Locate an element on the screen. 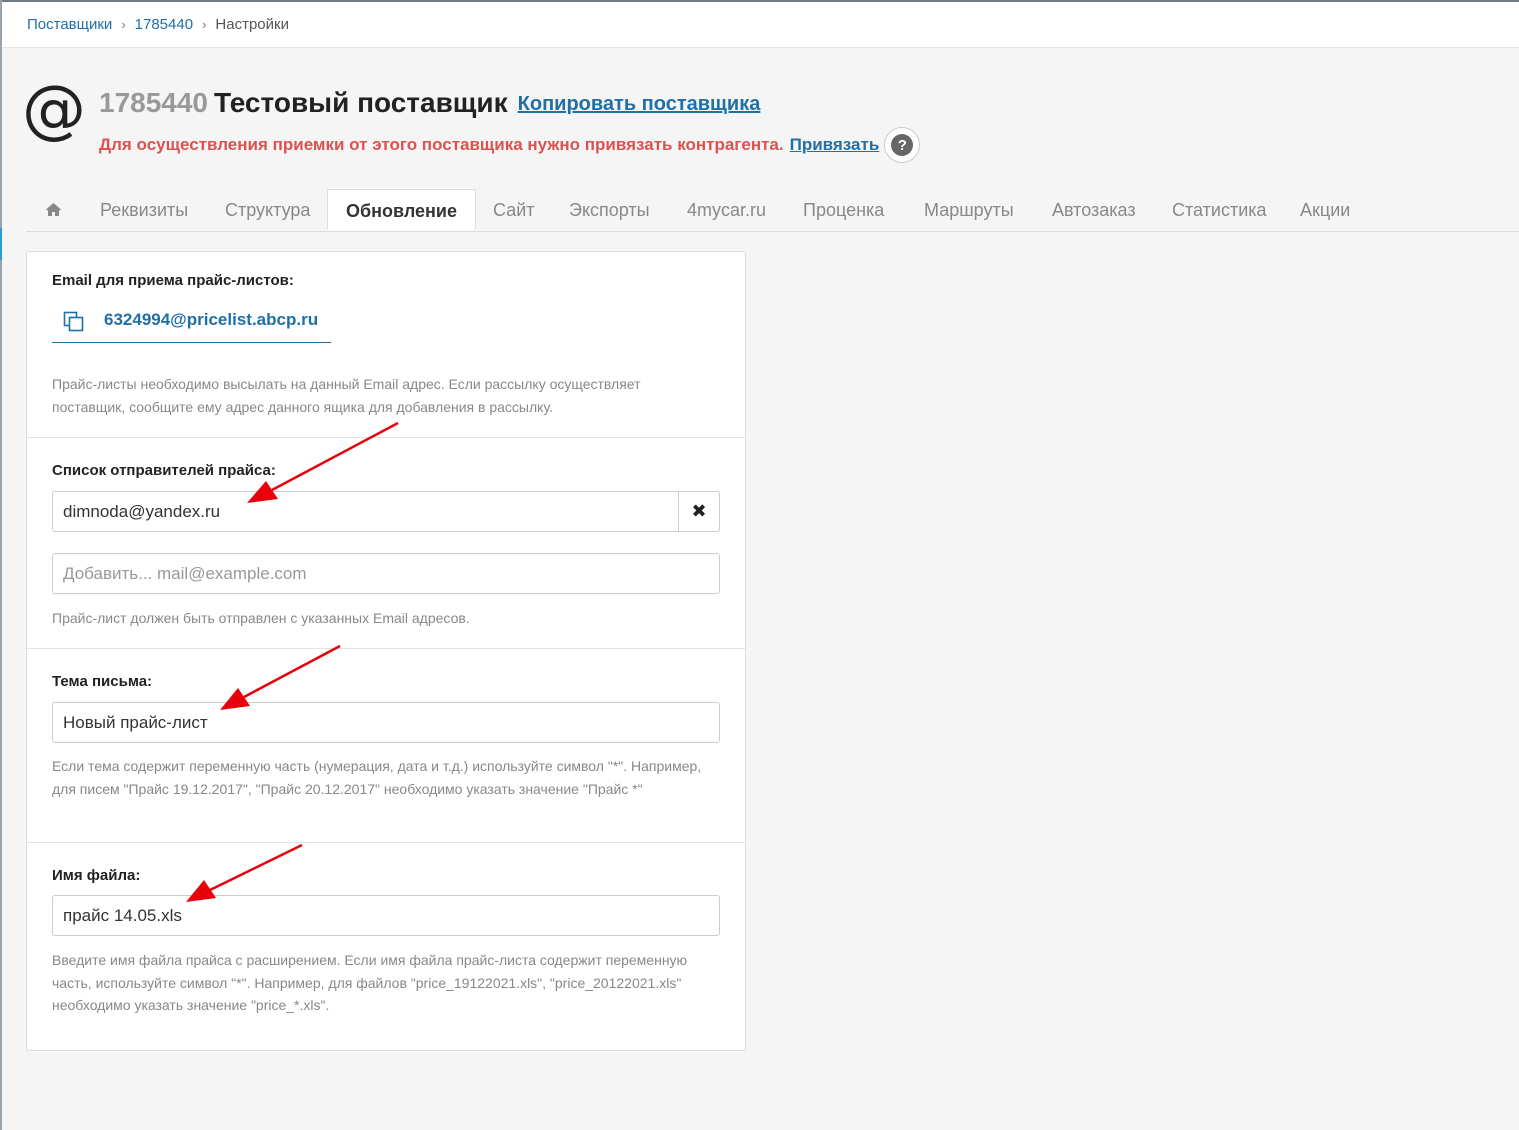 Image resolution: width=1519 pixels, height=1130 pixels. tab-autoorder: Автозаказ is located at coordinates (1094, 209).